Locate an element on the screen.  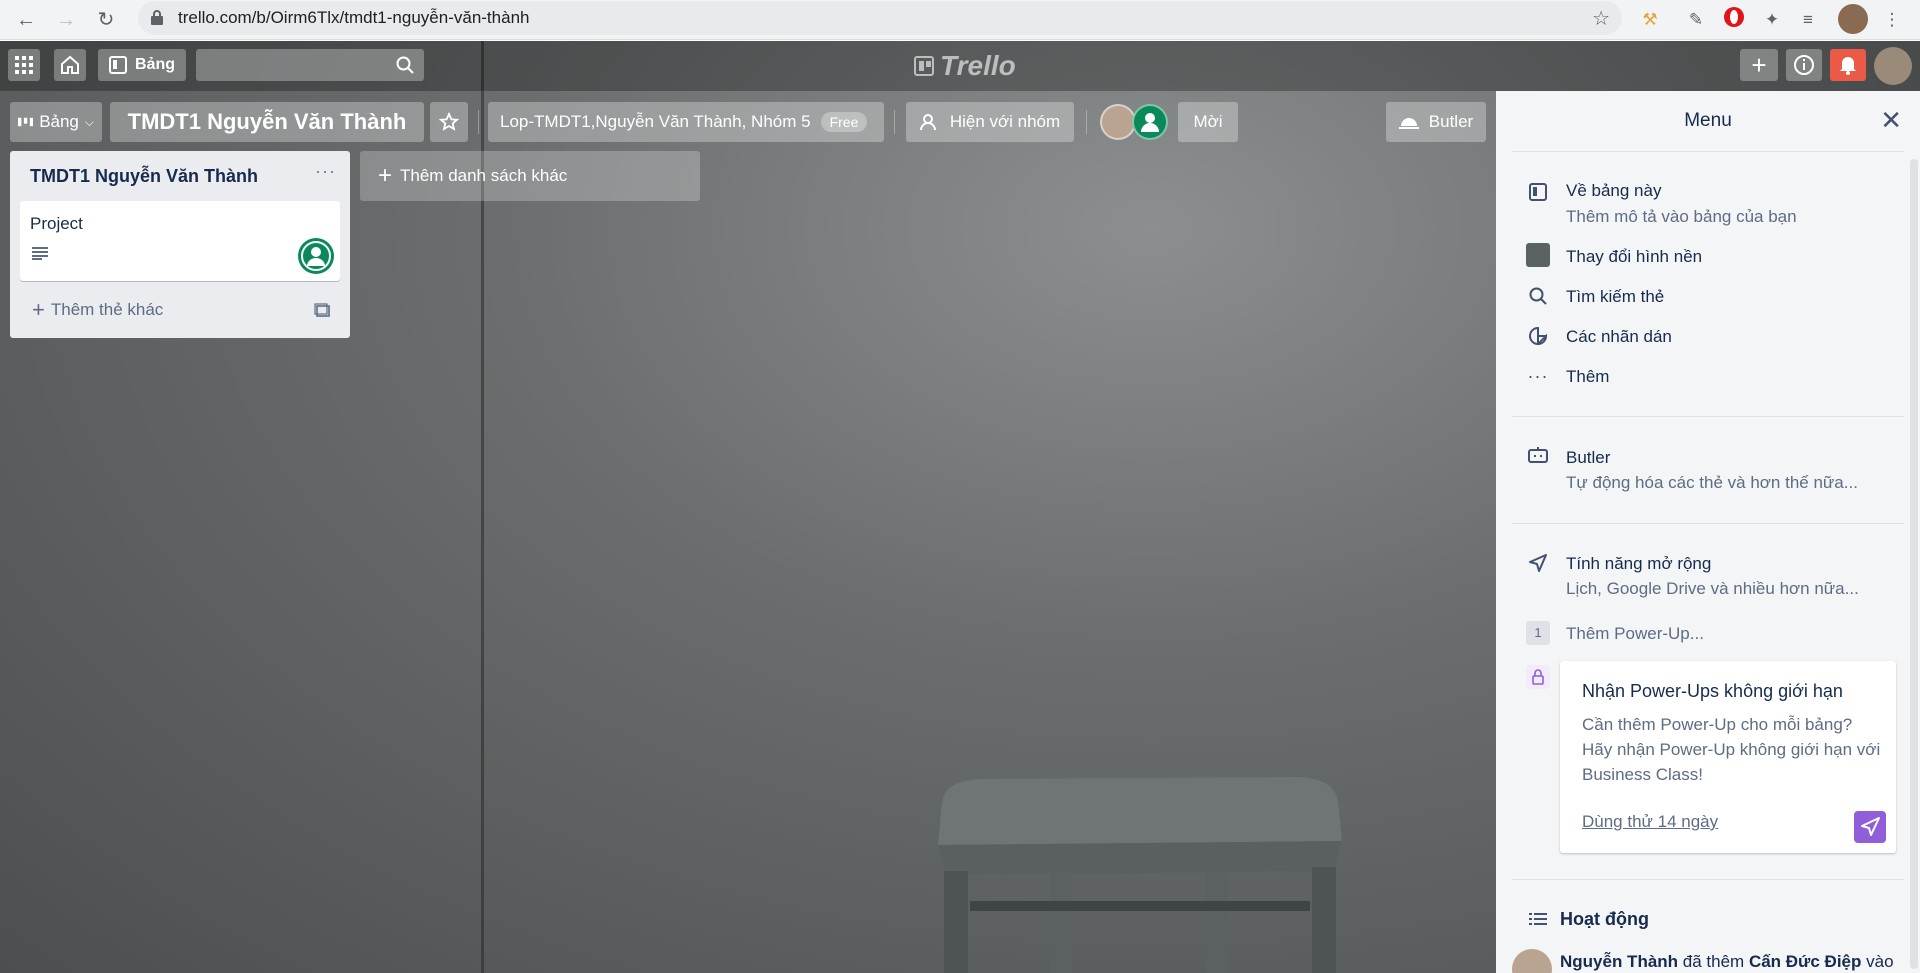
sticker-icon is located at coordinates (1538, 336).